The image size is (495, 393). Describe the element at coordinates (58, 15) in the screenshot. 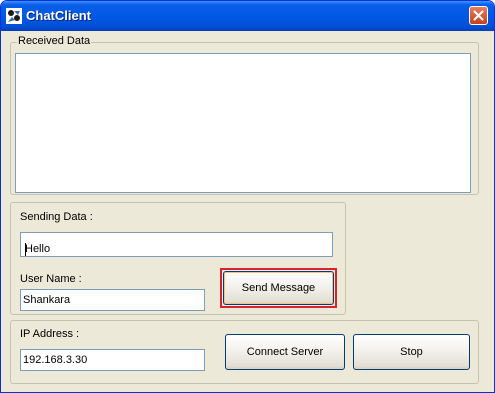

I see `window-title: ChatClient` at that location.